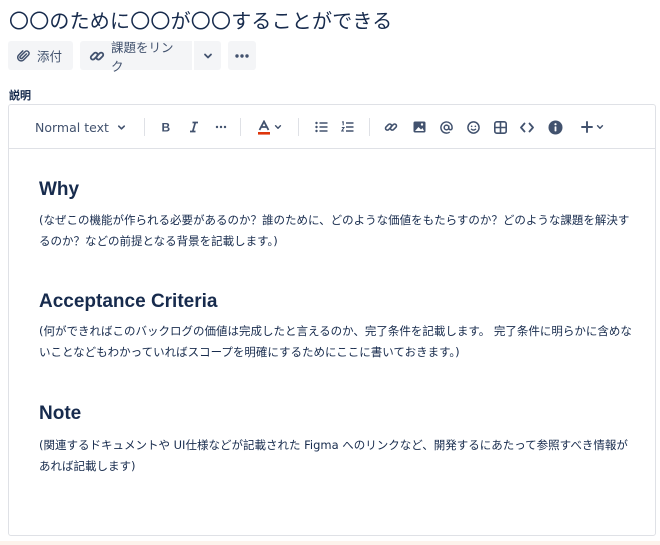 The height and width of the screenshot is (545, 660). I want to click on insert-icon, so click(586, 127).